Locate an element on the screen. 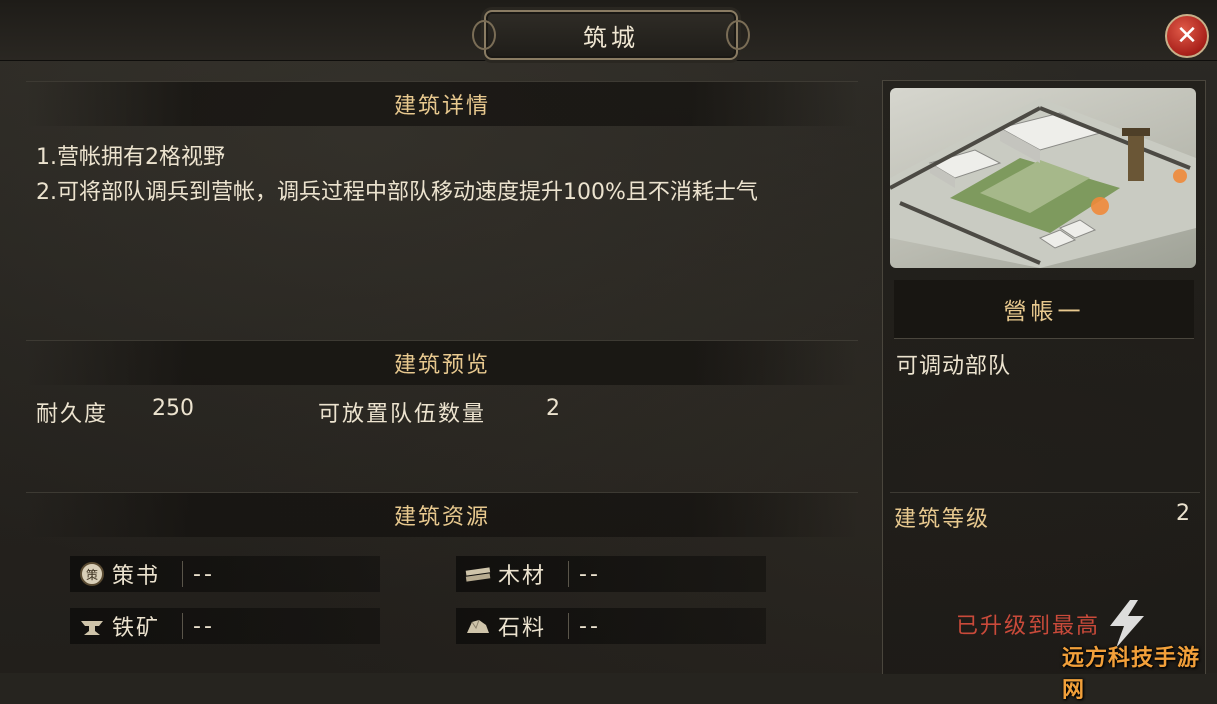 Image resolution: width=1217 pixels, height=704 pixels. resource-name: 策书 is located at coordinates (136, 576).